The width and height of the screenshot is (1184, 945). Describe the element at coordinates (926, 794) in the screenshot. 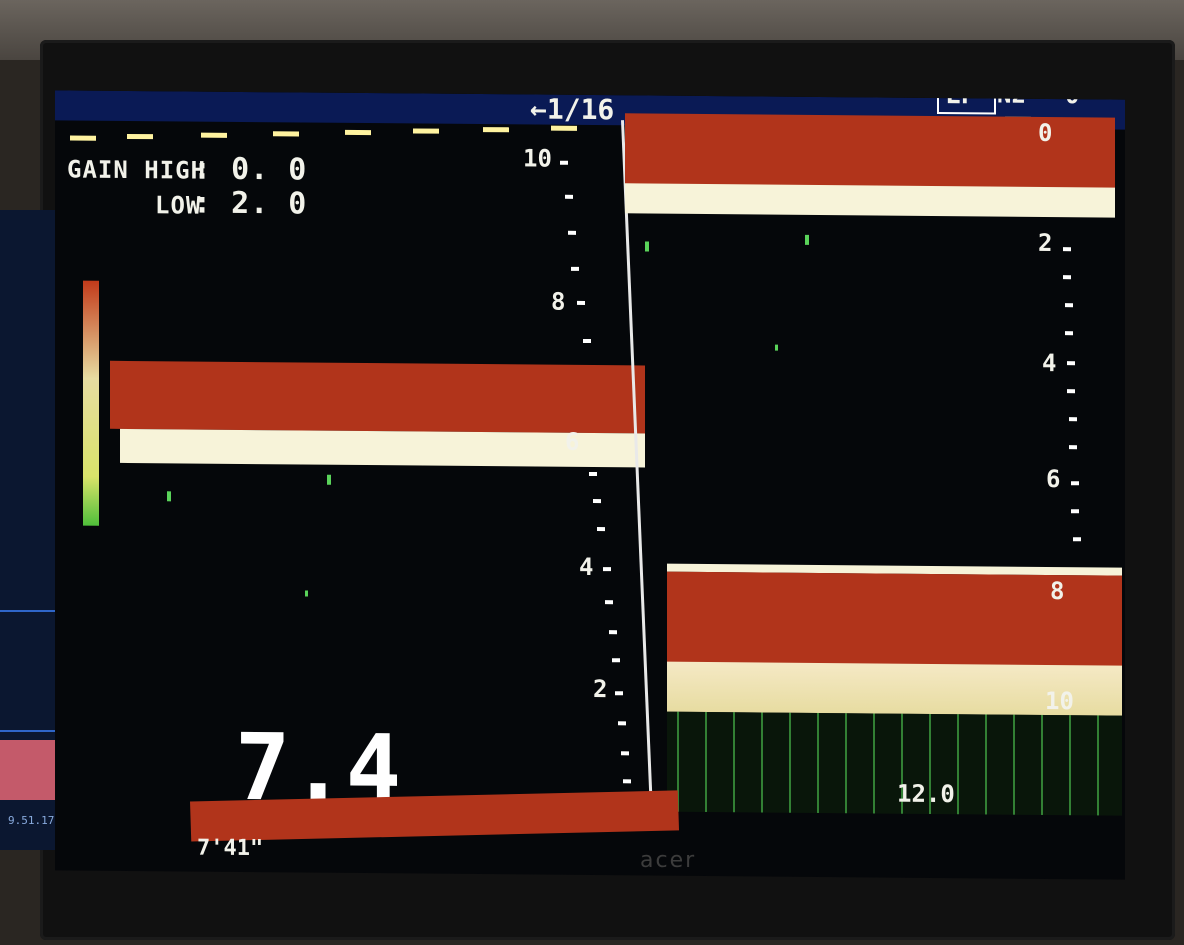

I see `right-bottom-value: 12.0` at that location.